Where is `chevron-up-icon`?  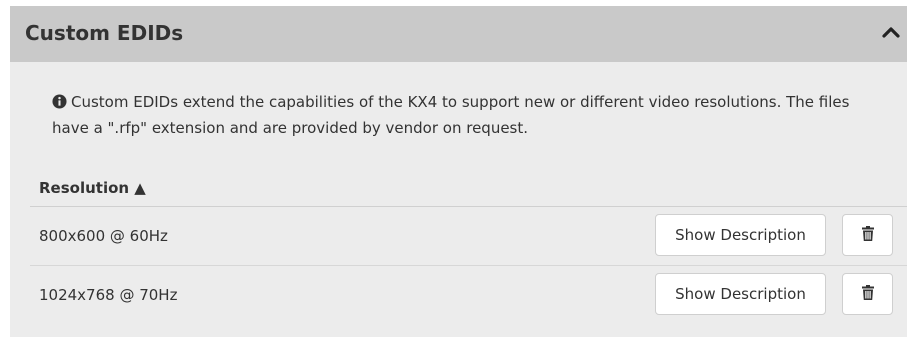
chevron-up-icon is located at coordinates (891, 33).